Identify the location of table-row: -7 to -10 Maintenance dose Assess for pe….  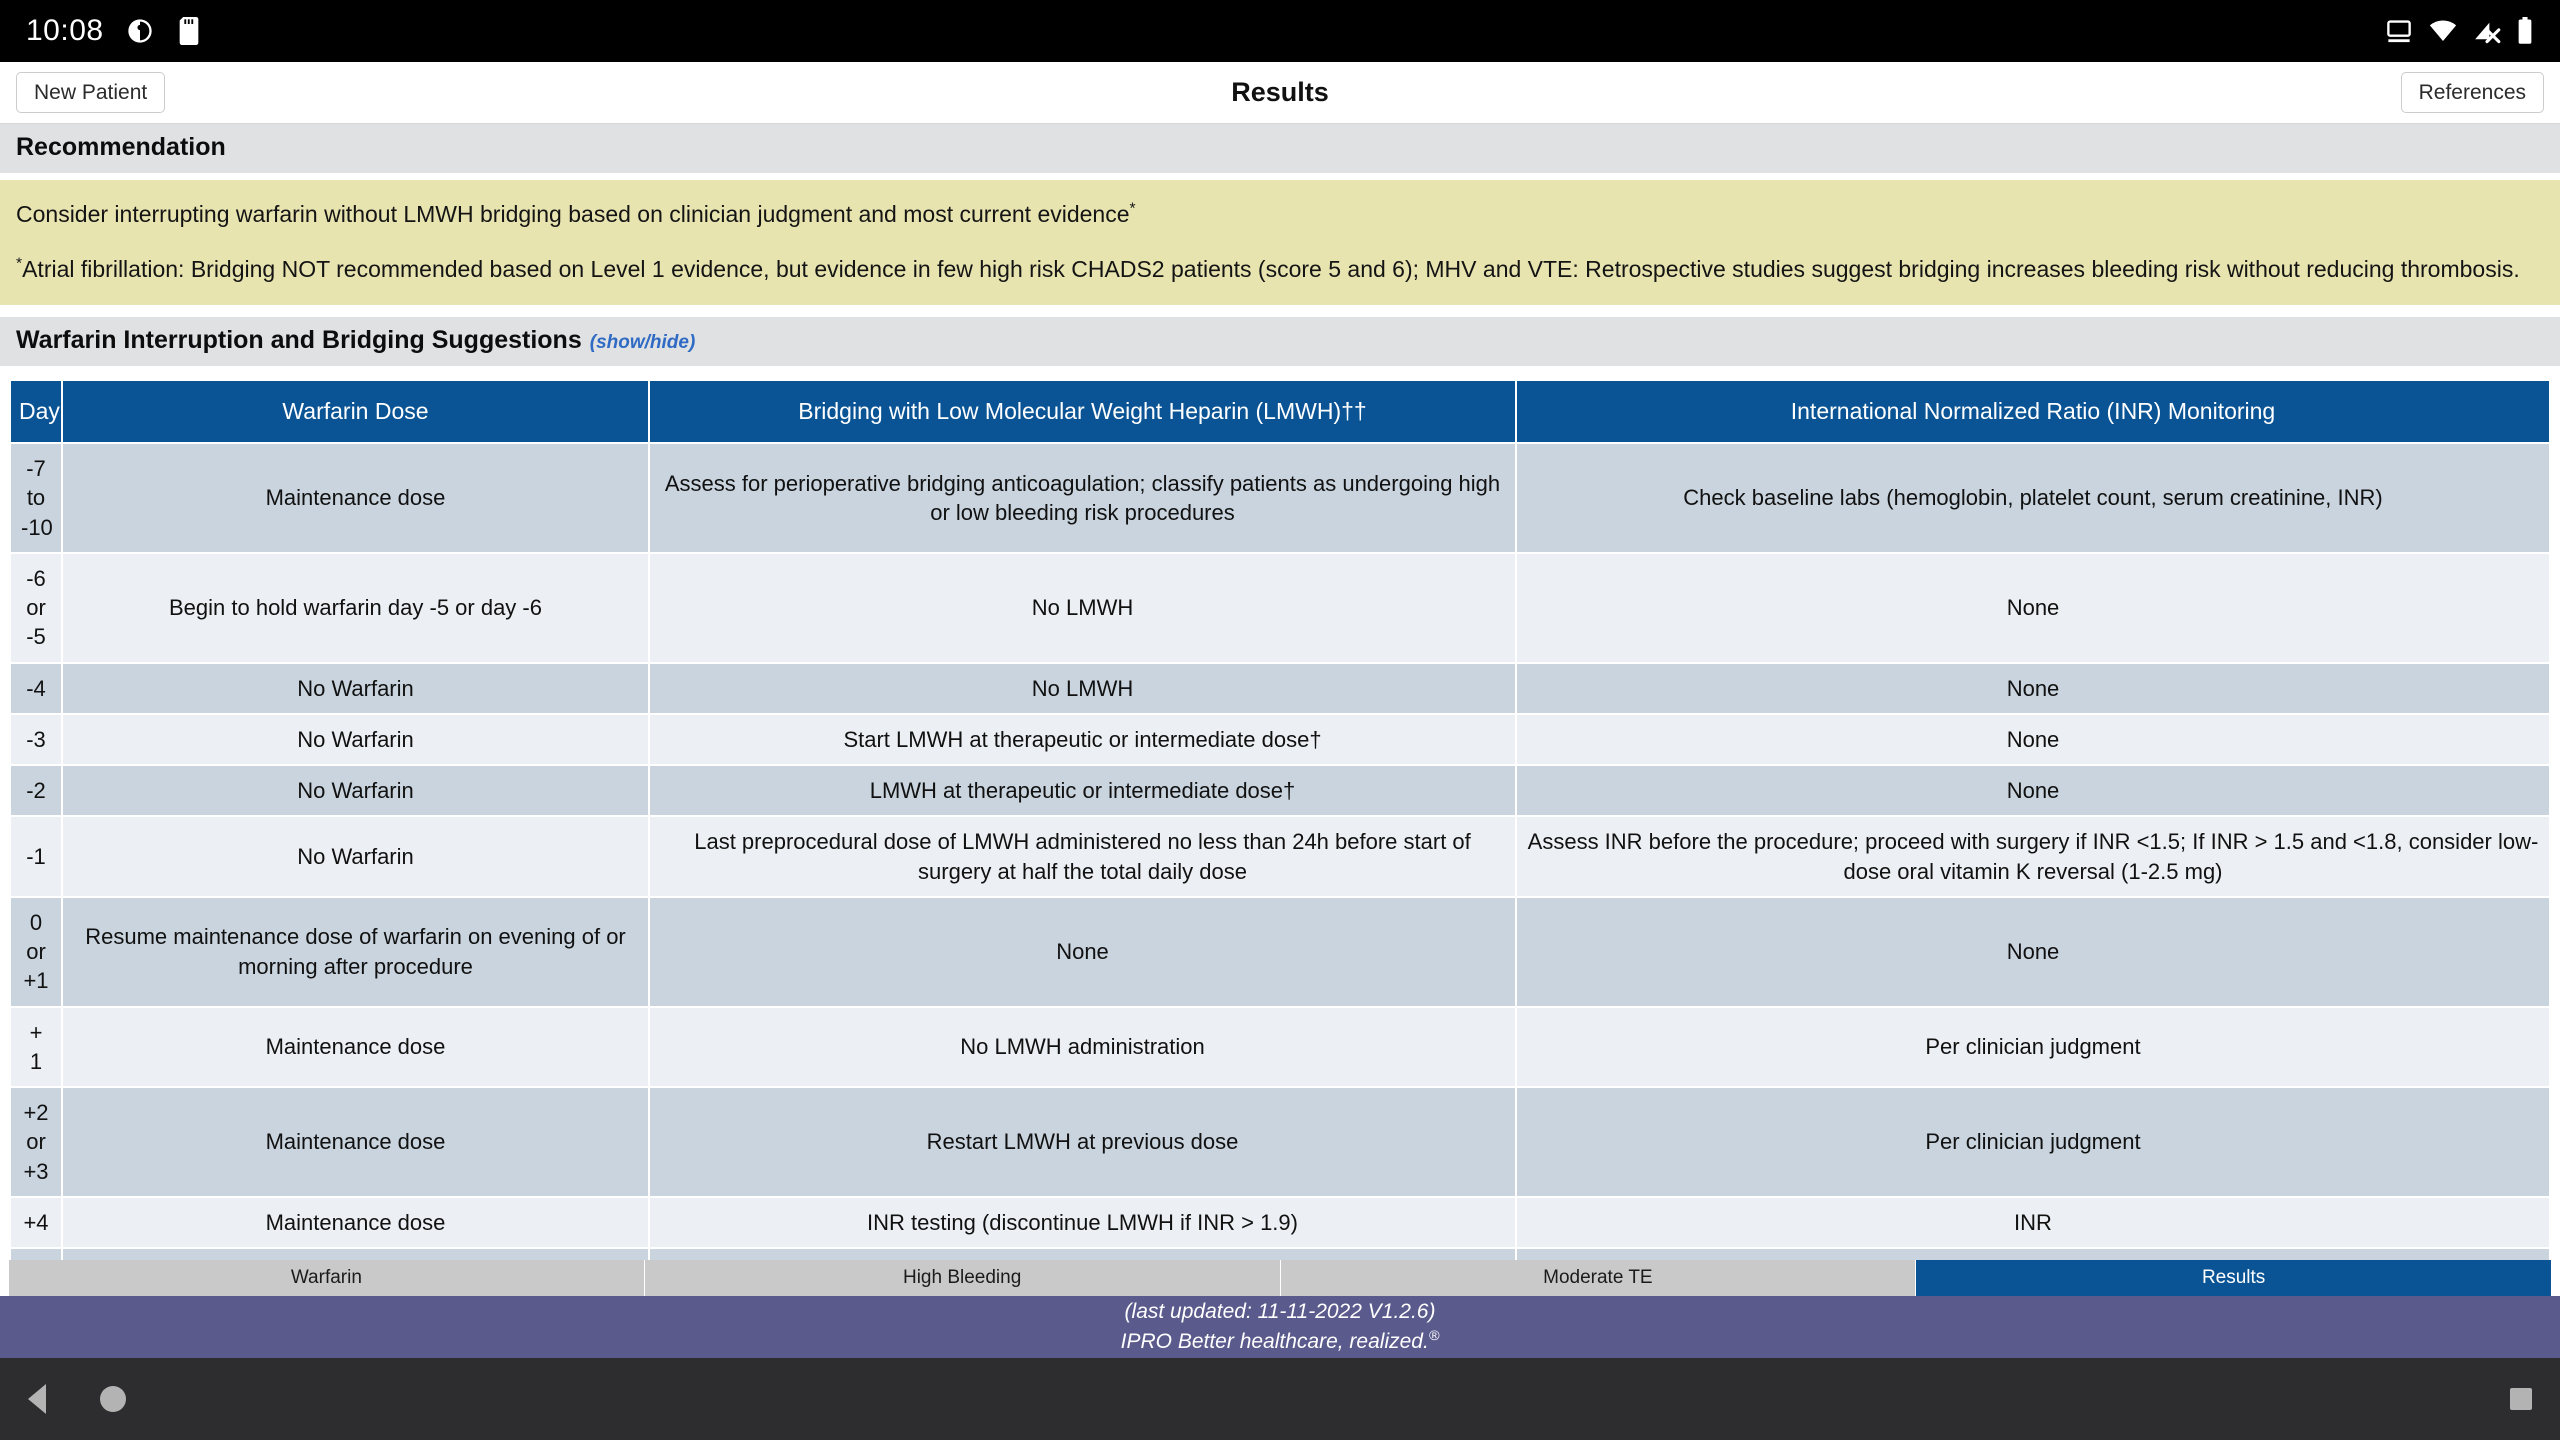
(1280, 498).